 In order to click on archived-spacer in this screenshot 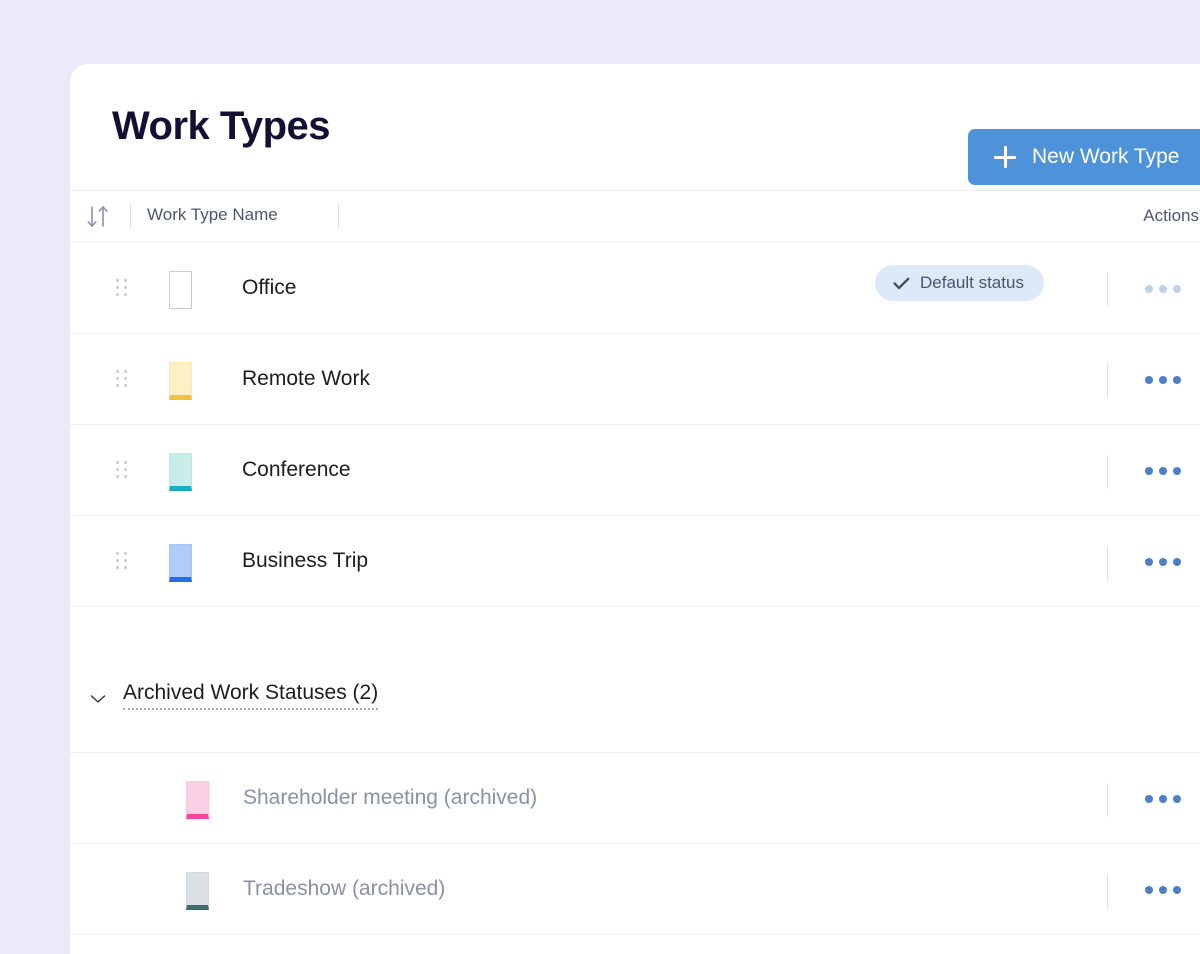, I will do `click(635, 737)`.